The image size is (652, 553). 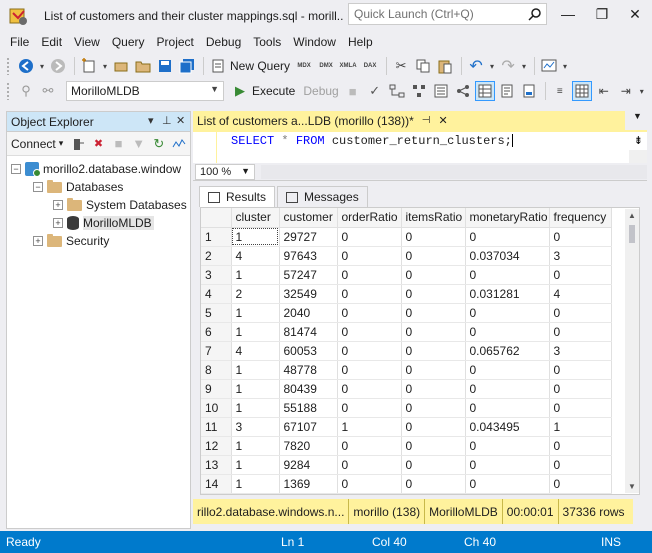 What do you see at coordinates (71, 241) in the screenshot?
I see `tree-node-security: + Security` at bounding box center [71, 241].